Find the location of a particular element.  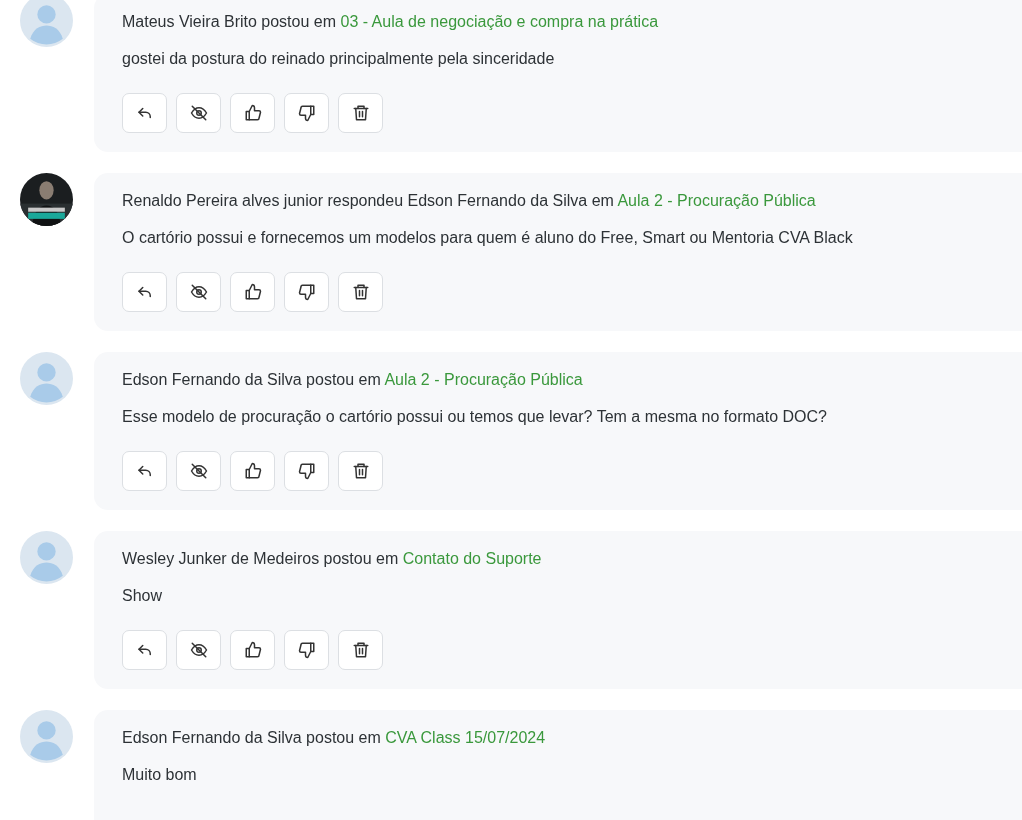

lesson-link: 03 - Aula de negociação e compra na prática is located at coordinates (499, 21).